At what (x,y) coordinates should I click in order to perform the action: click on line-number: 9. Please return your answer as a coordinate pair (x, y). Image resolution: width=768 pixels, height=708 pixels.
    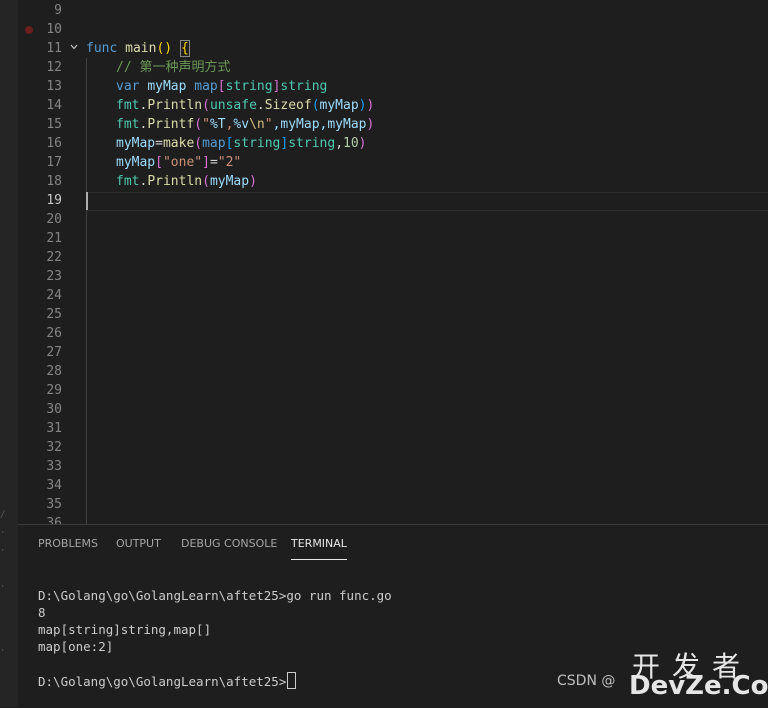
    Looking at the image, I should click on (58, 10).